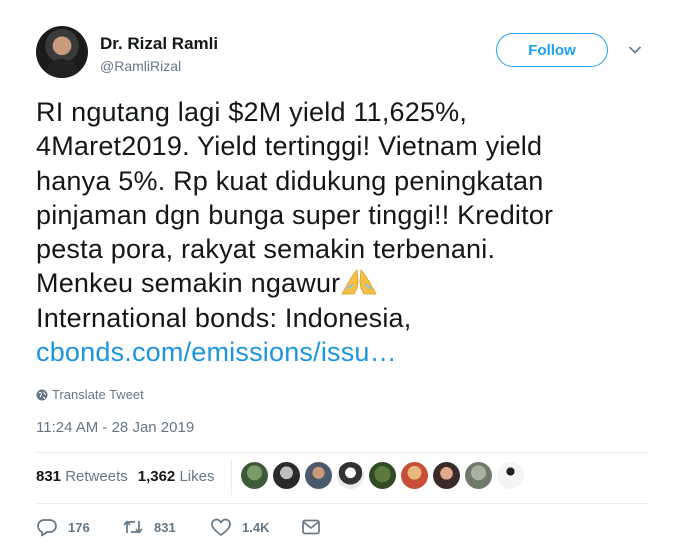 This screenshot has height=557, width=680. Describe the element at coordinates (290, 180) in the screenshot. I see `tweet-line: hanya 5%. Rp kuat didukung peningkatan` at that location.